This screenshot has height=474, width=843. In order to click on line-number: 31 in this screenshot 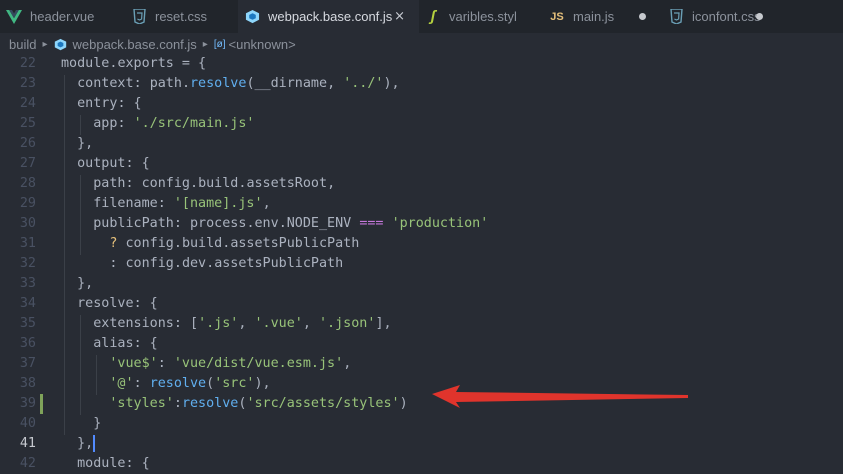, I will do `click(27, 243)`.